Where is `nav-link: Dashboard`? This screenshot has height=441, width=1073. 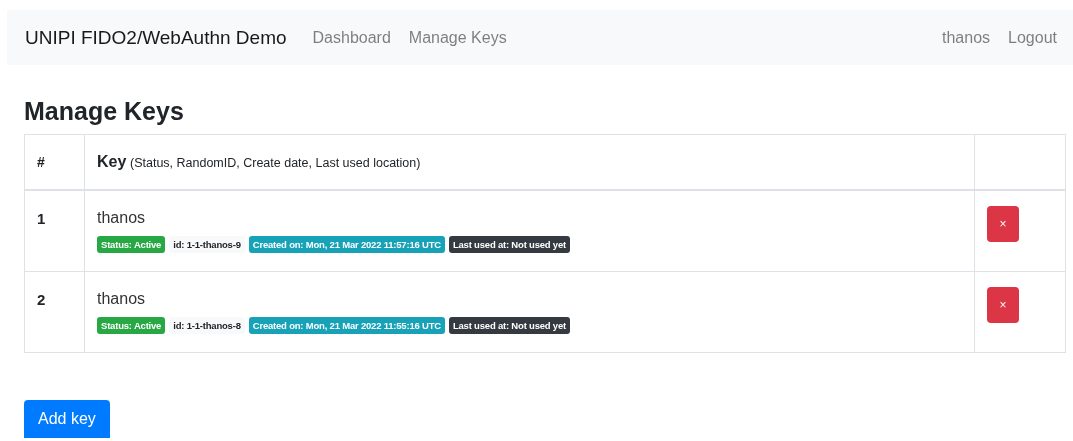
nav-link: Dashboard is located at coordinates (351, 37).